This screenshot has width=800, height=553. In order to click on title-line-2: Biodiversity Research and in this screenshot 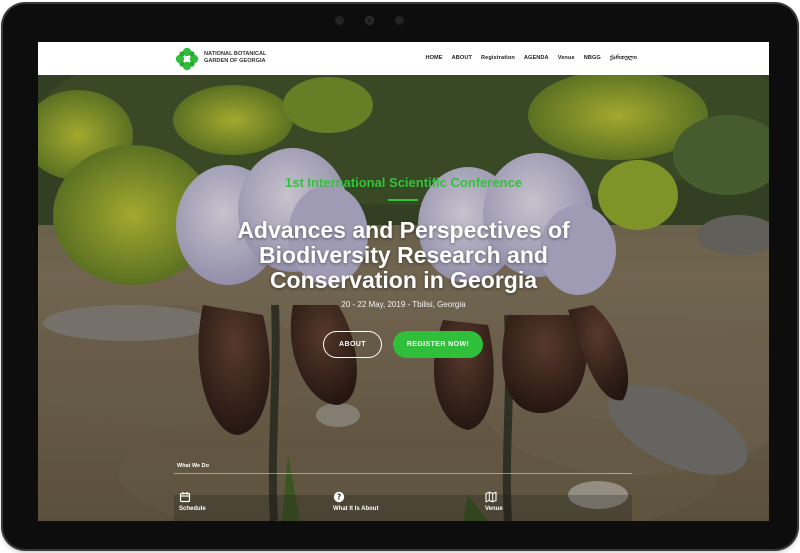, I will do `click(403, 255)`.